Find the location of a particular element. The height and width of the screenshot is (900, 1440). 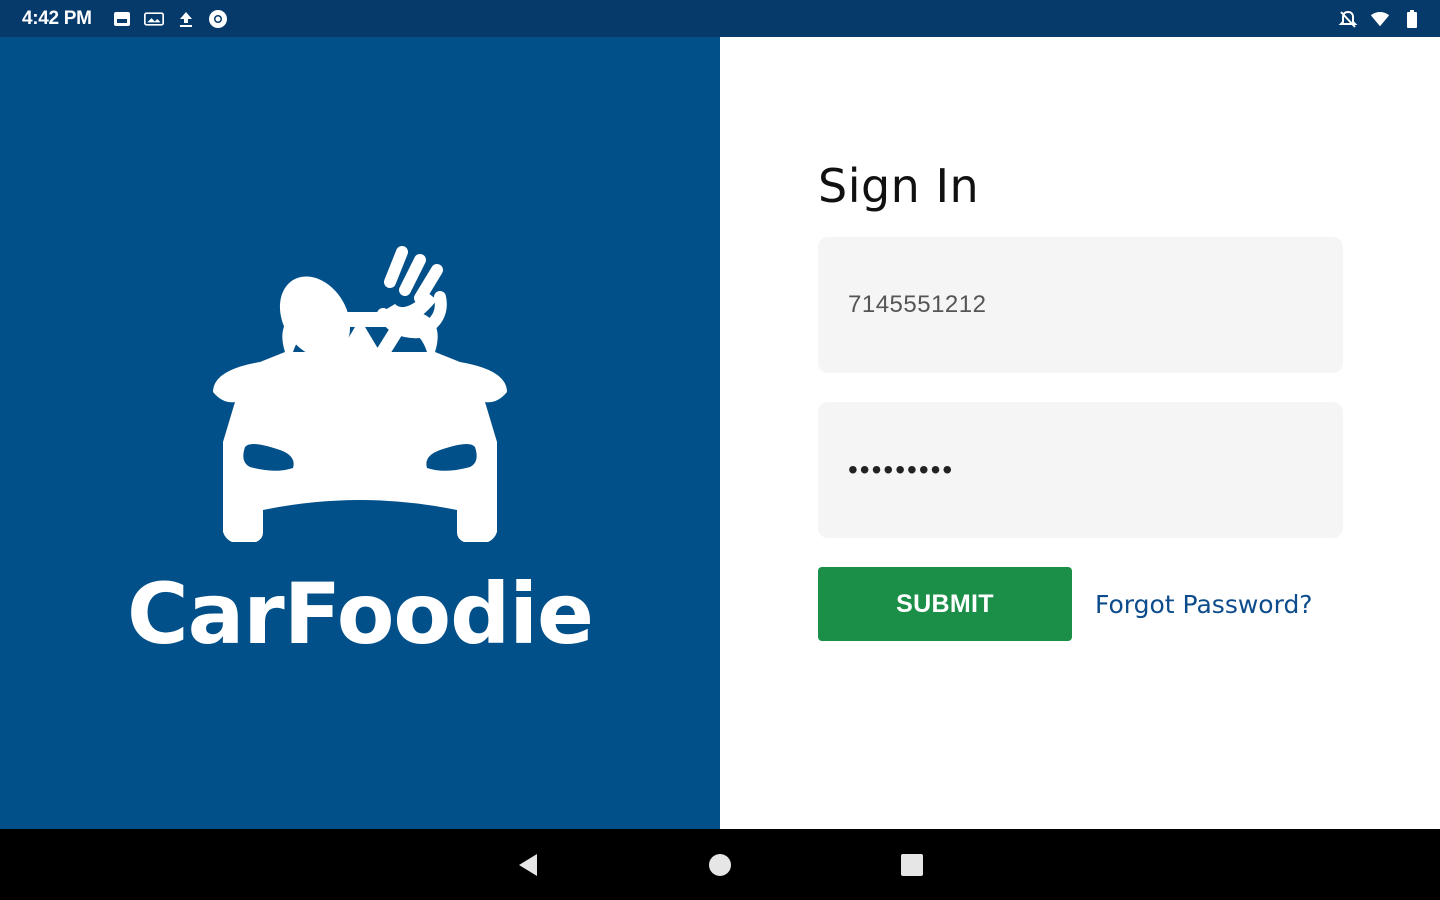

car-with-spoon-and-fork-icon is located at coordinates (360, 394).